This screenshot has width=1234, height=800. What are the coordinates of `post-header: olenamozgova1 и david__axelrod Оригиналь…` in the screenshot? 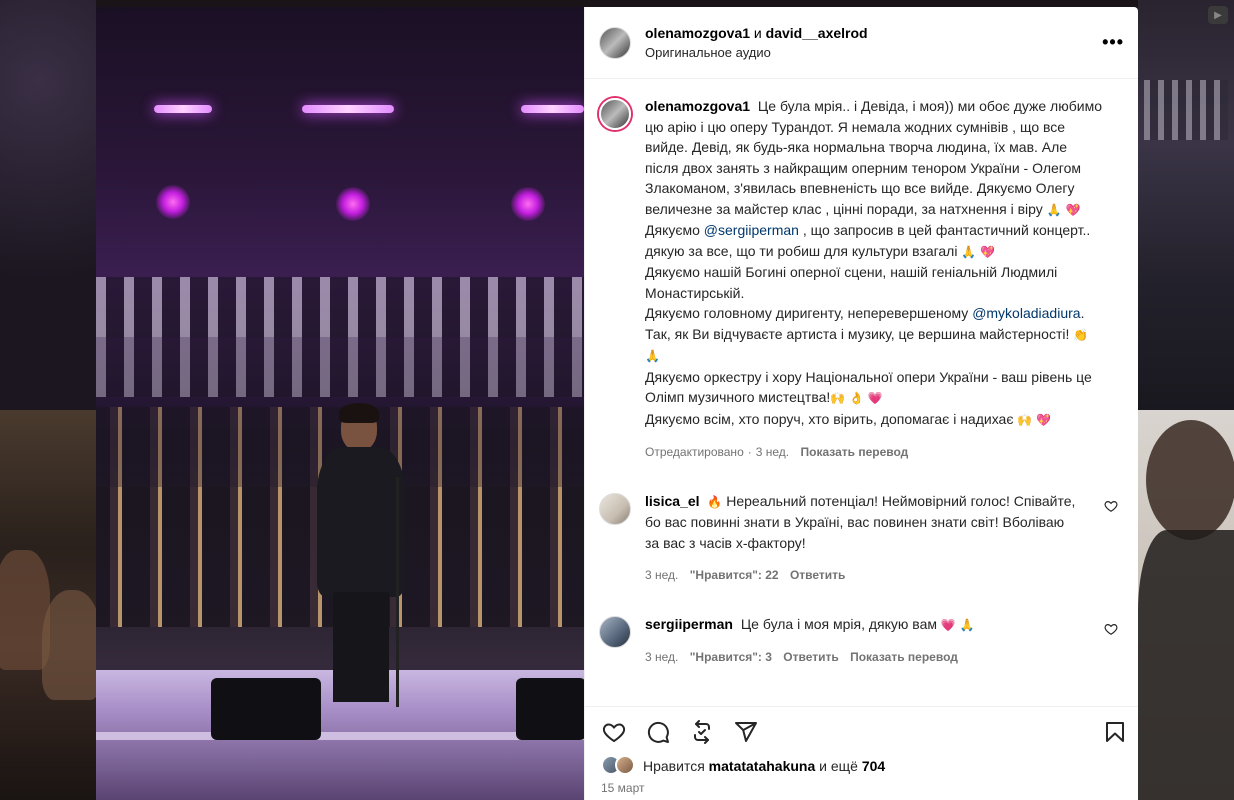 It's located at (861, 43).